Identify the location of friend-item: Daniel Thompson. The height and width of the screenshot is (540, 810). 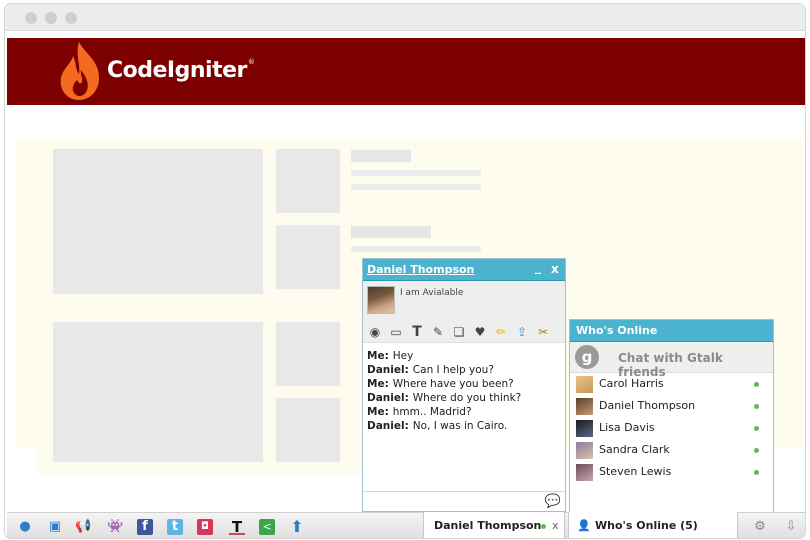
(671, 406).